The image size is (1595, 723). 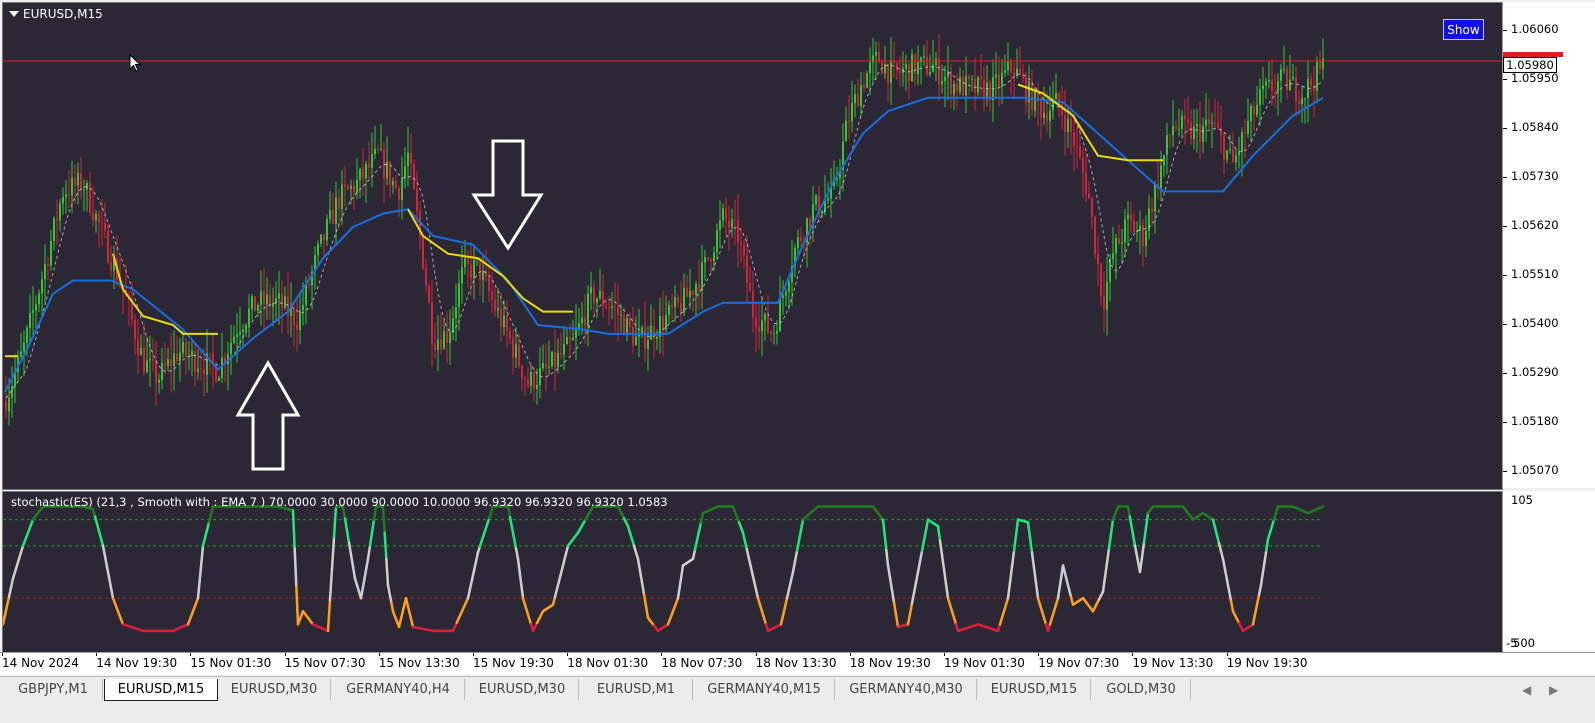 I want to click on collapse-triangle-icon, so click(x=14, y=14).